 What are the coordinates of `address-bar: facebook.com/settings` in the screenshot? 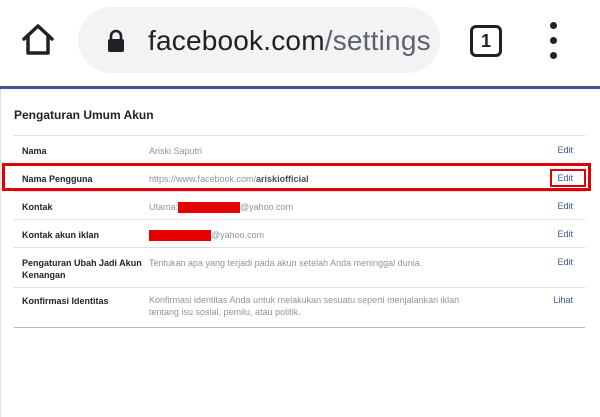 It's located at (259, 40).